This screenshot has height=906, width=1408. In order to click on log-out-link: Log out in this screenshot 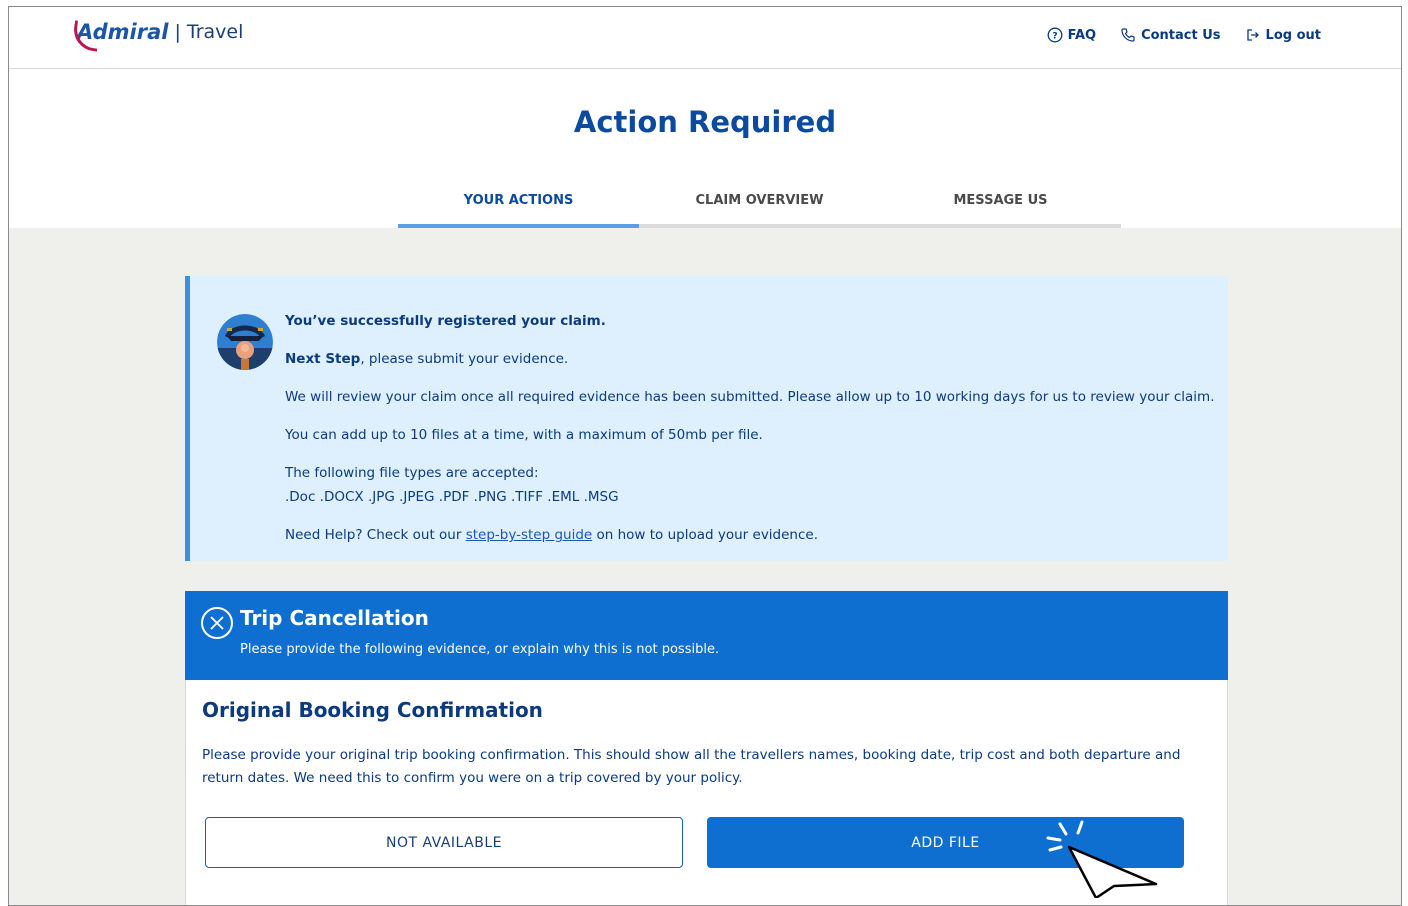, I will do `click(1283, 35)`.